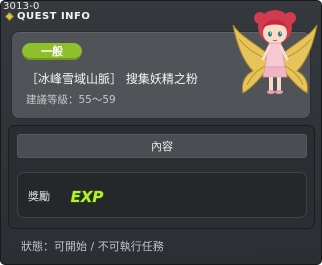 The height and width of the screenshot is (265, 322). Describe the element at coordinates (9, 16) in the screenshot. I see `quest-info-icon` at that location.